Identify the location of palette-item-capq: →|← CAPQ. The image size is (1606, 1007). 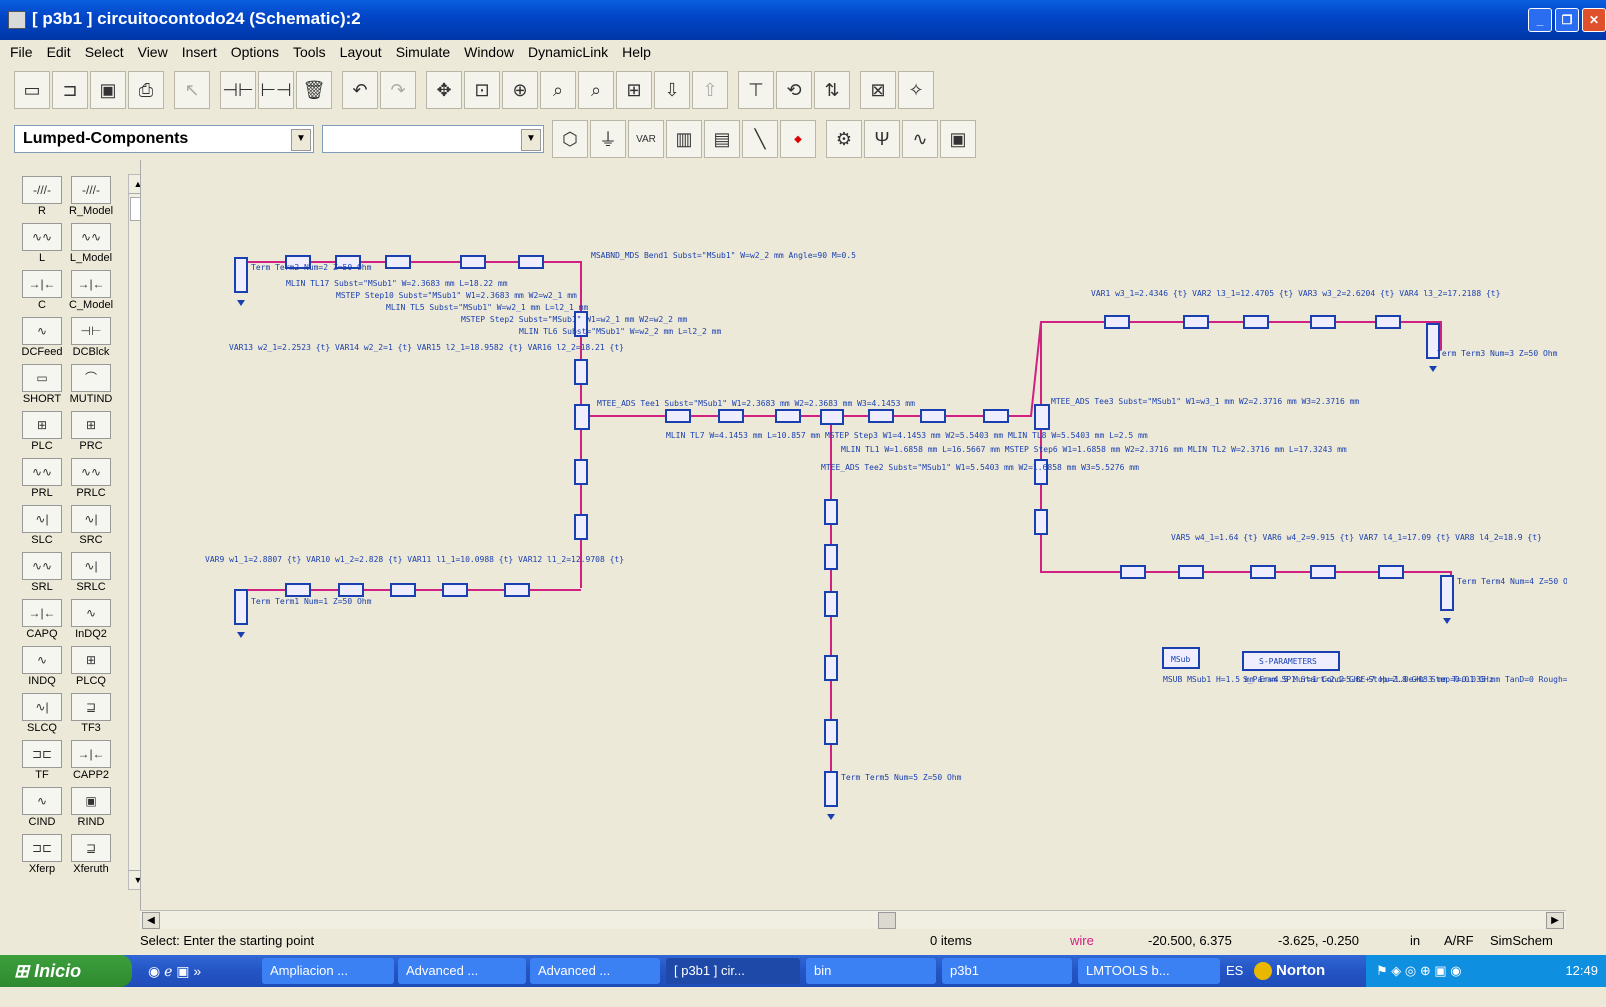
(42, 619).